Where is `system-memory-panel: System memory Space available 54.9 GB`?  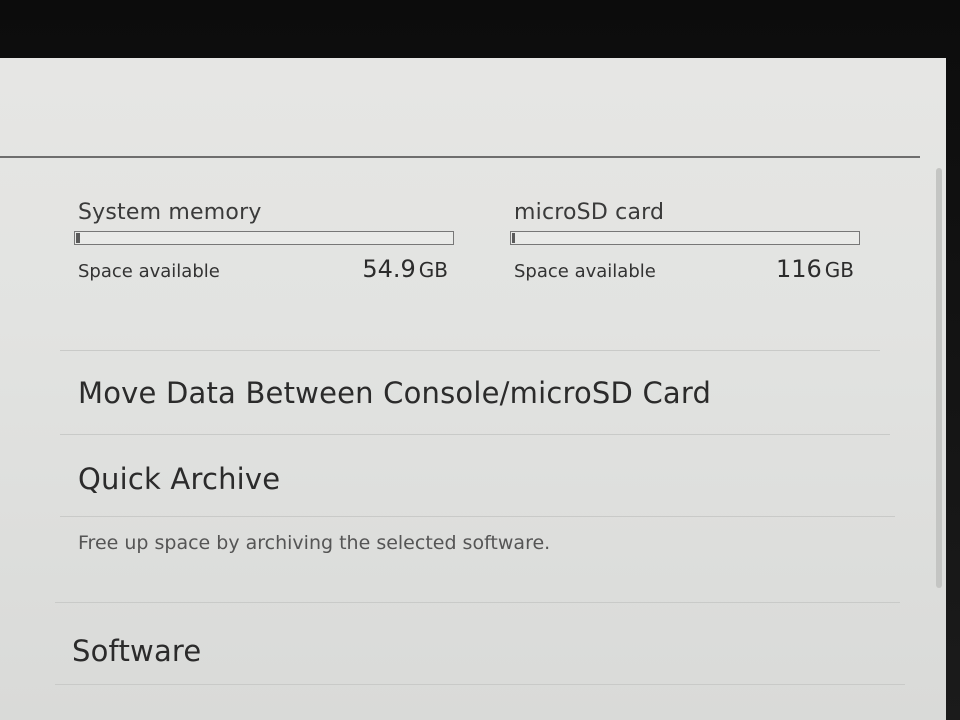
system-memory-panel: System memory Space available 54.9 GB is located at coordinates (264, 241).